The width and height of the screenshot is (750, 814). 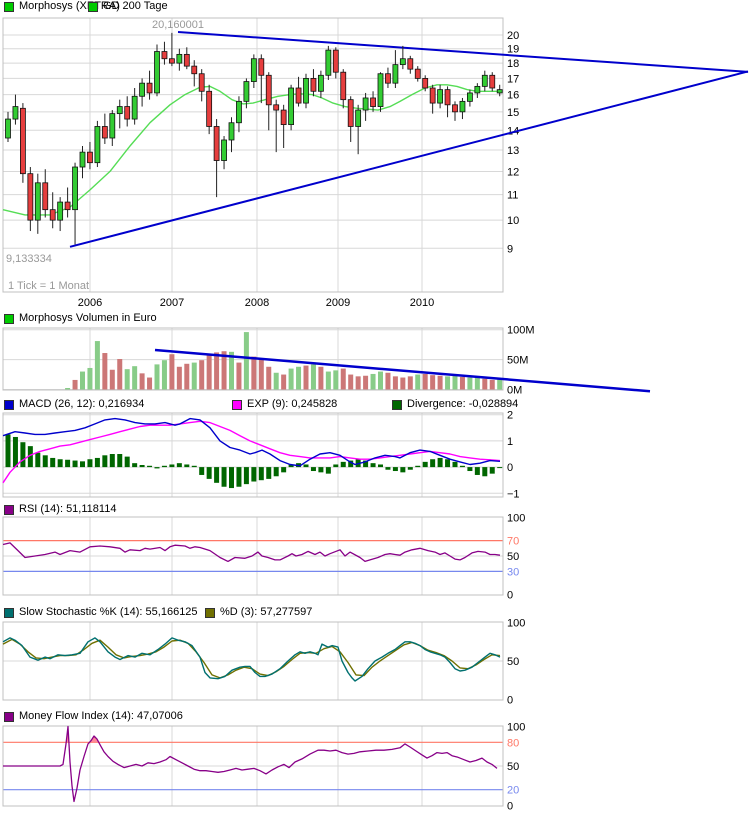 What do you see at coordinates (510, 249) in the screenshot?
I see `svg-text: 9` at bounding box center [510, 249].